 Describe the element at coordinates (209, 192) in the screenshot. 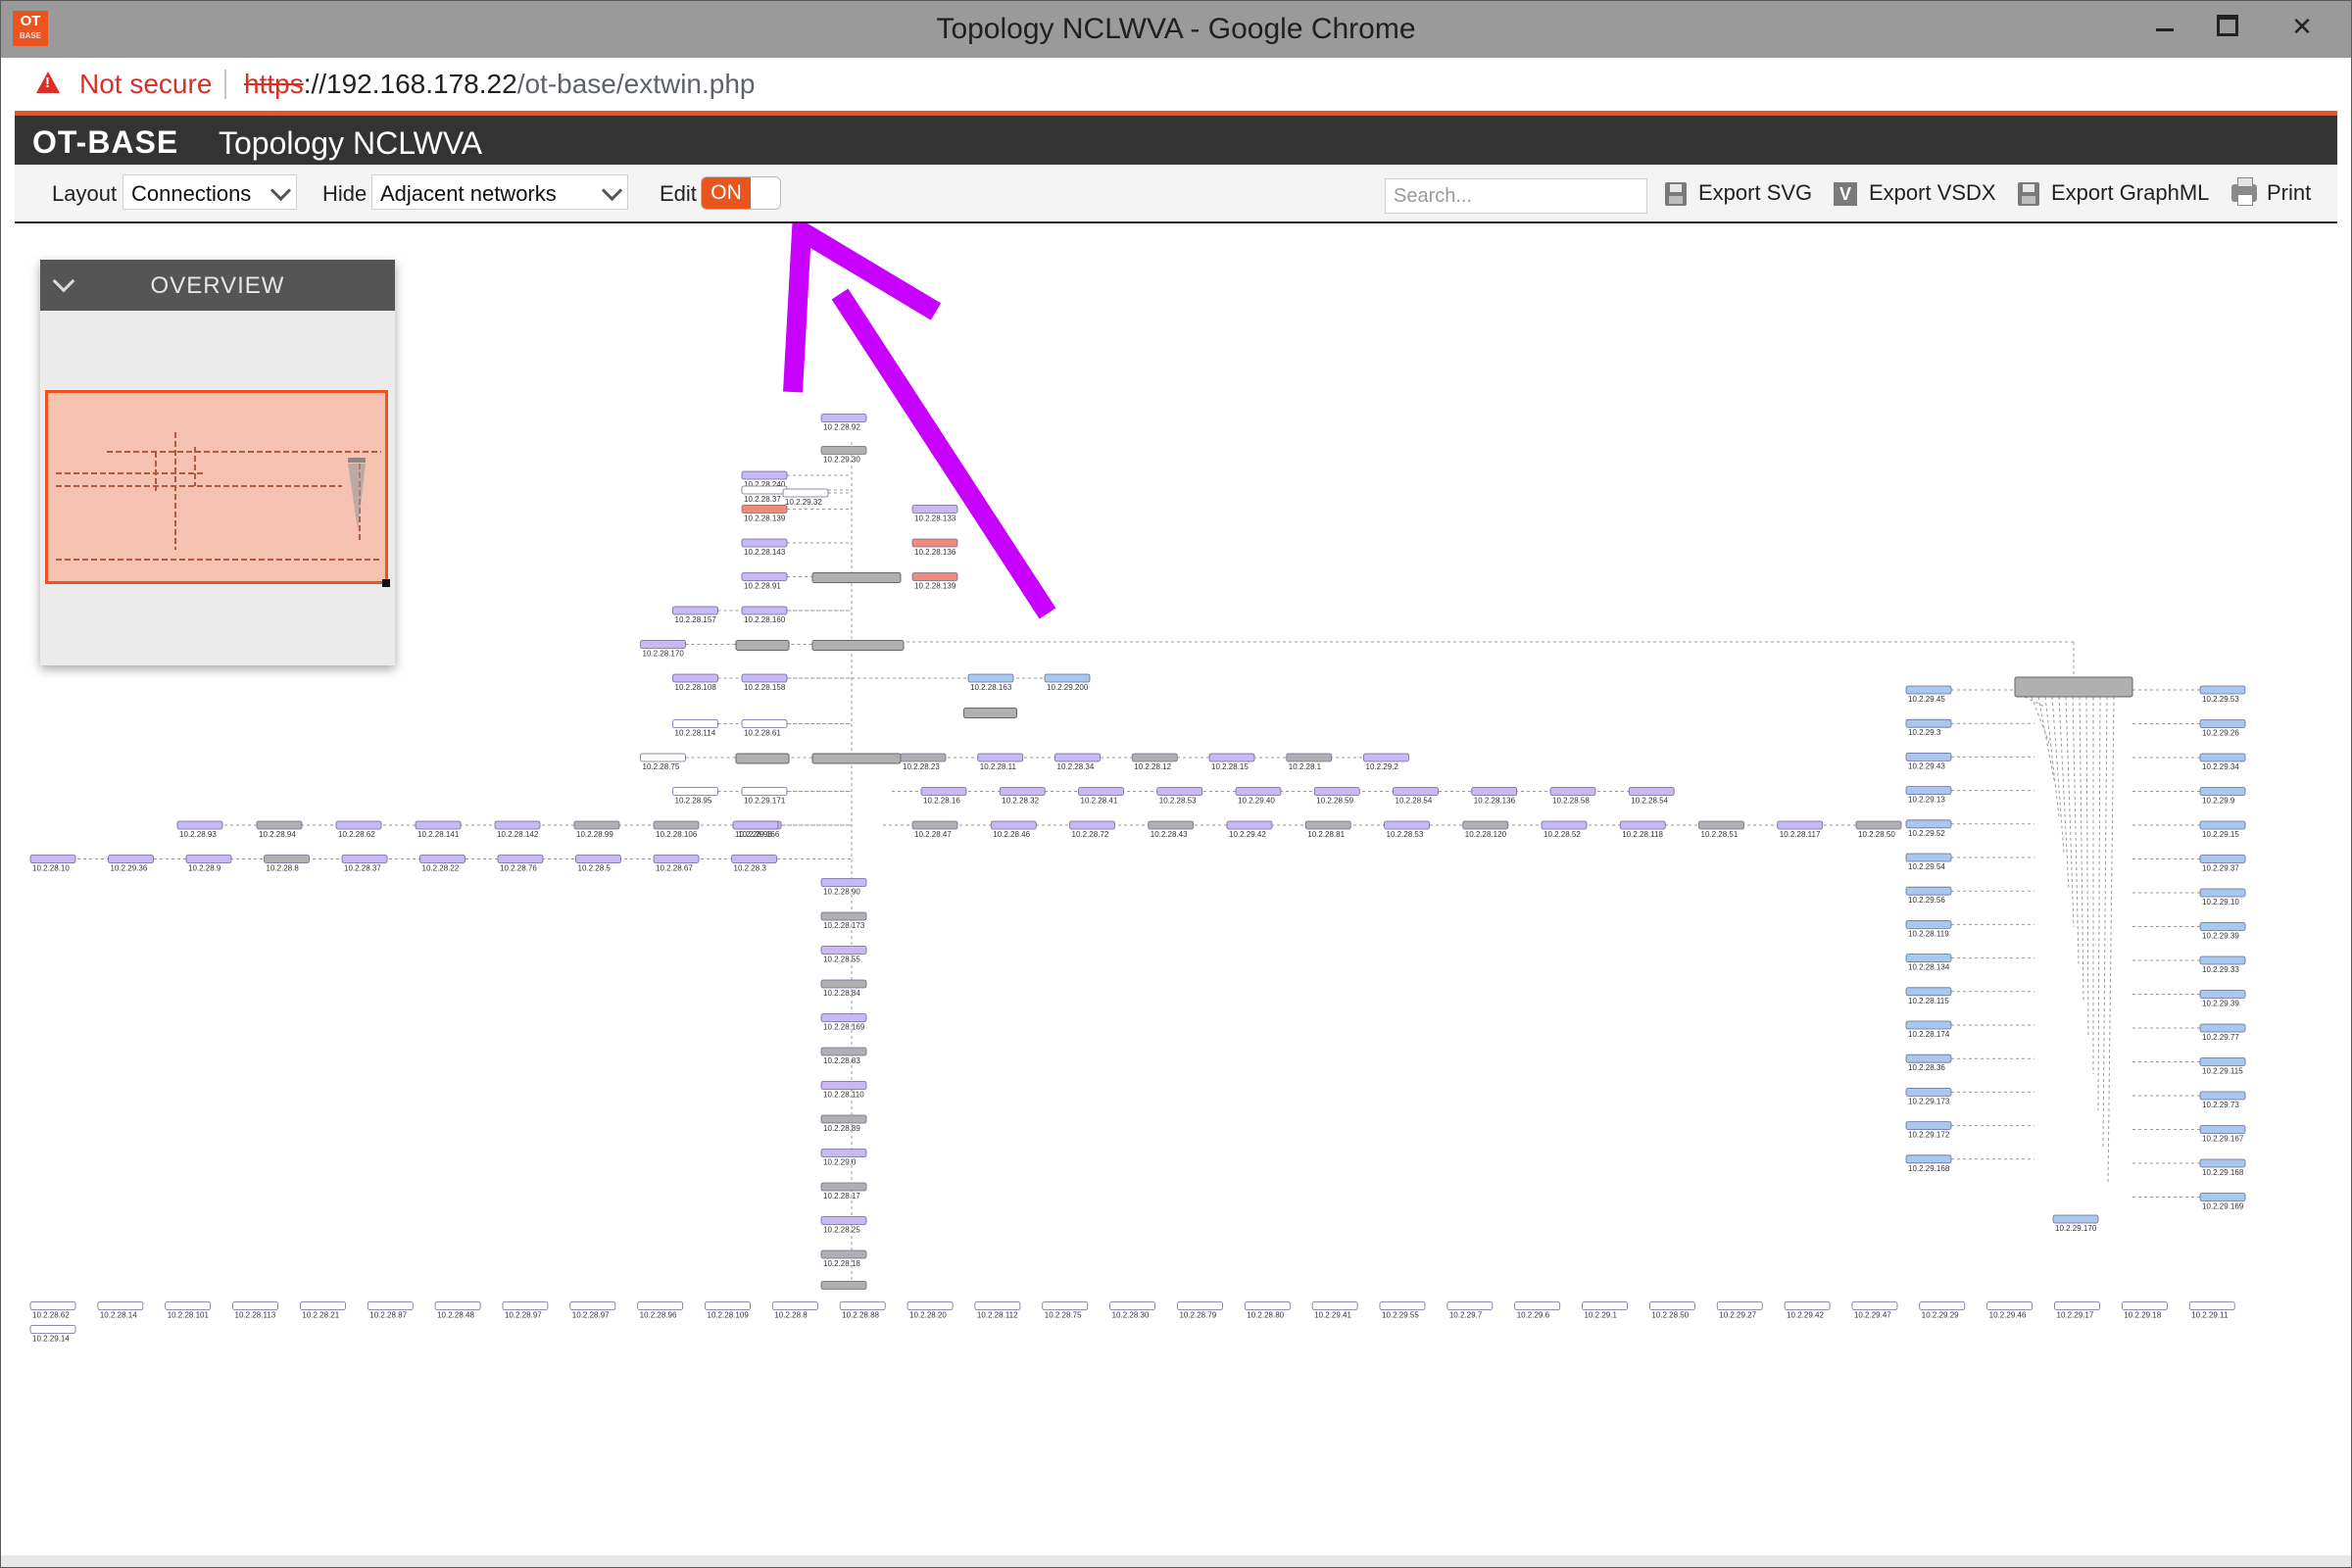

I see `layout-select: Connections` at that location.